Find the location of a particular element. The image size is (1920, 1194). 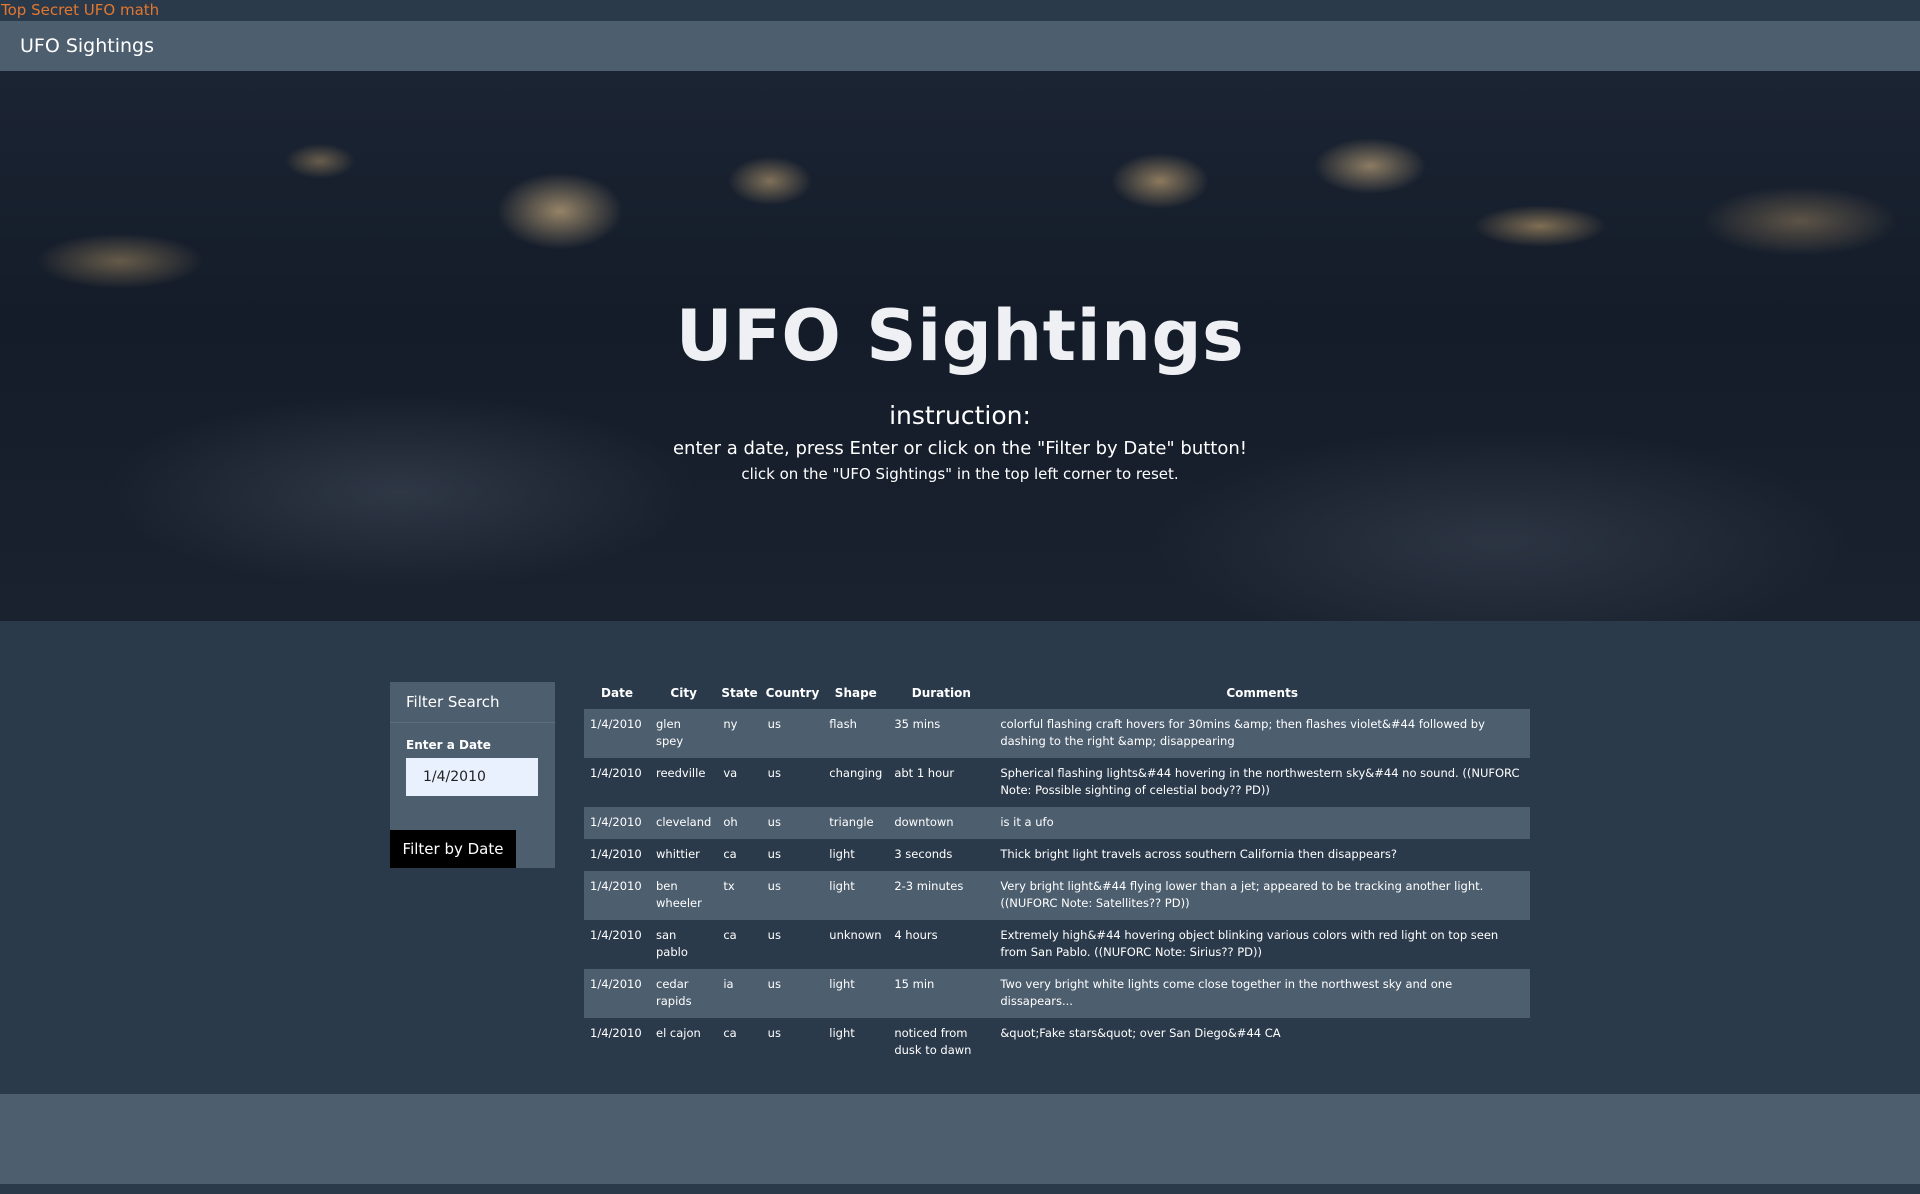

cell-comments: is it a ufo is located at coordinates (1027, 822).